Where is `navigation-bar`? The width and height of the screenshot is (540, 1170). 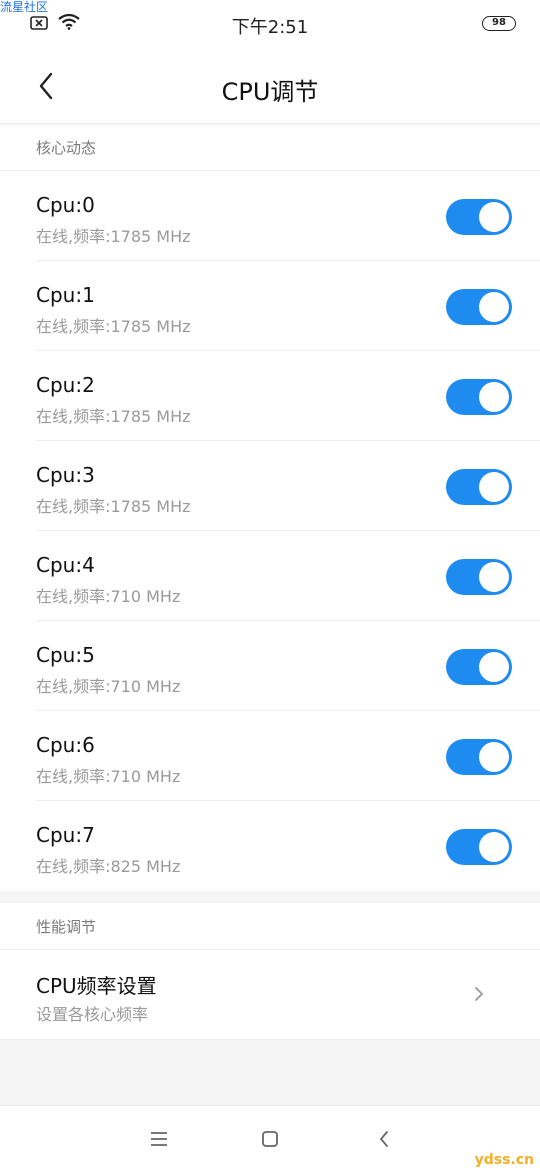 navigation-bar is located at coordinates (270, 1137).